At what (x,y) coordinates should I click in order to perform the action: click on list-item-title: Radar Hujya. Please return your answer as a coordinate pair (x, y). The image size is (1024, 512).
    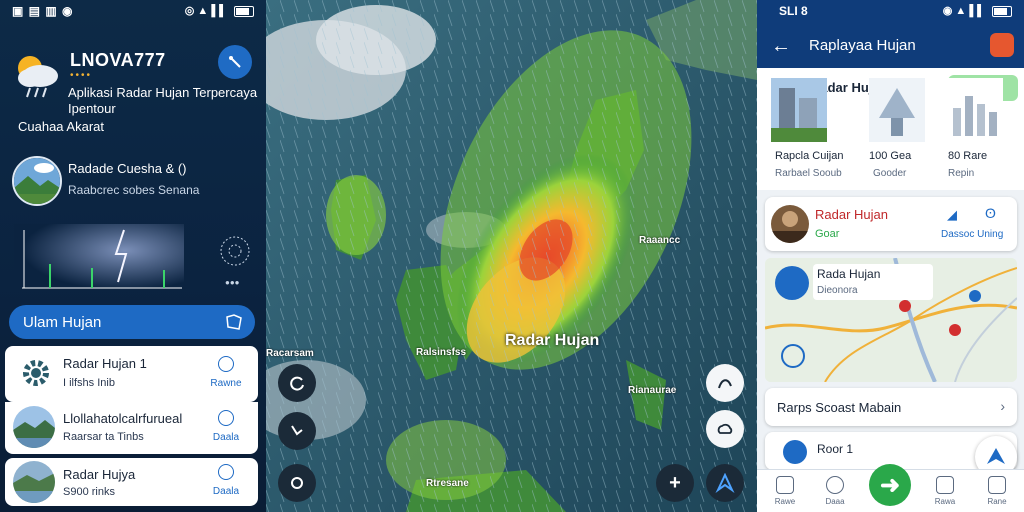
    Looking at the image, I should click on (99, 474).